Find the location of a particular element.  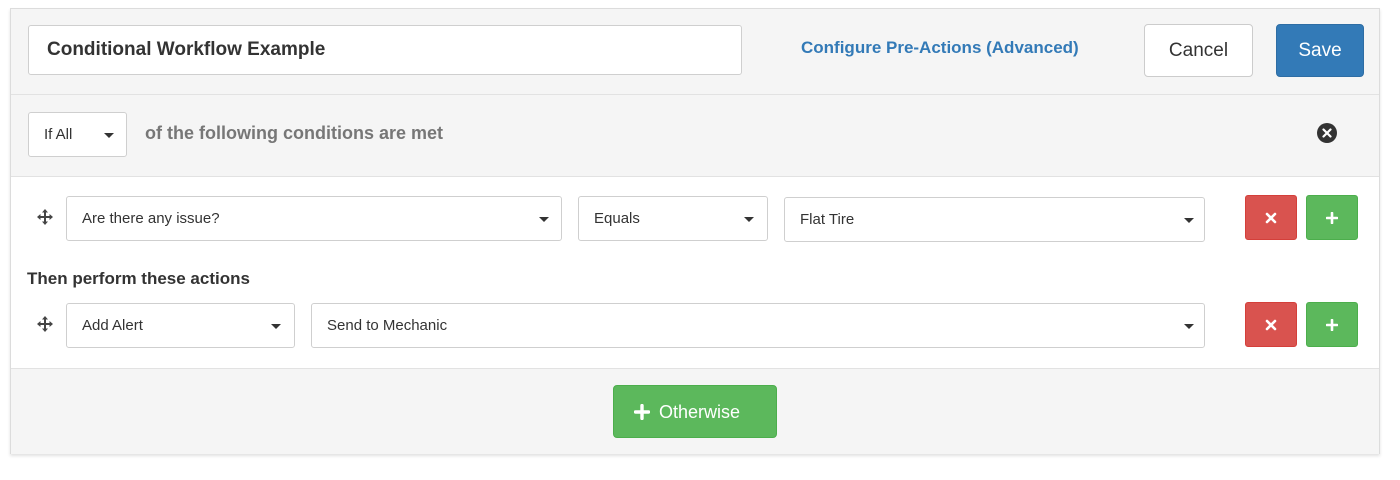

match-type-value: If All is located at coordinates (58, 134).